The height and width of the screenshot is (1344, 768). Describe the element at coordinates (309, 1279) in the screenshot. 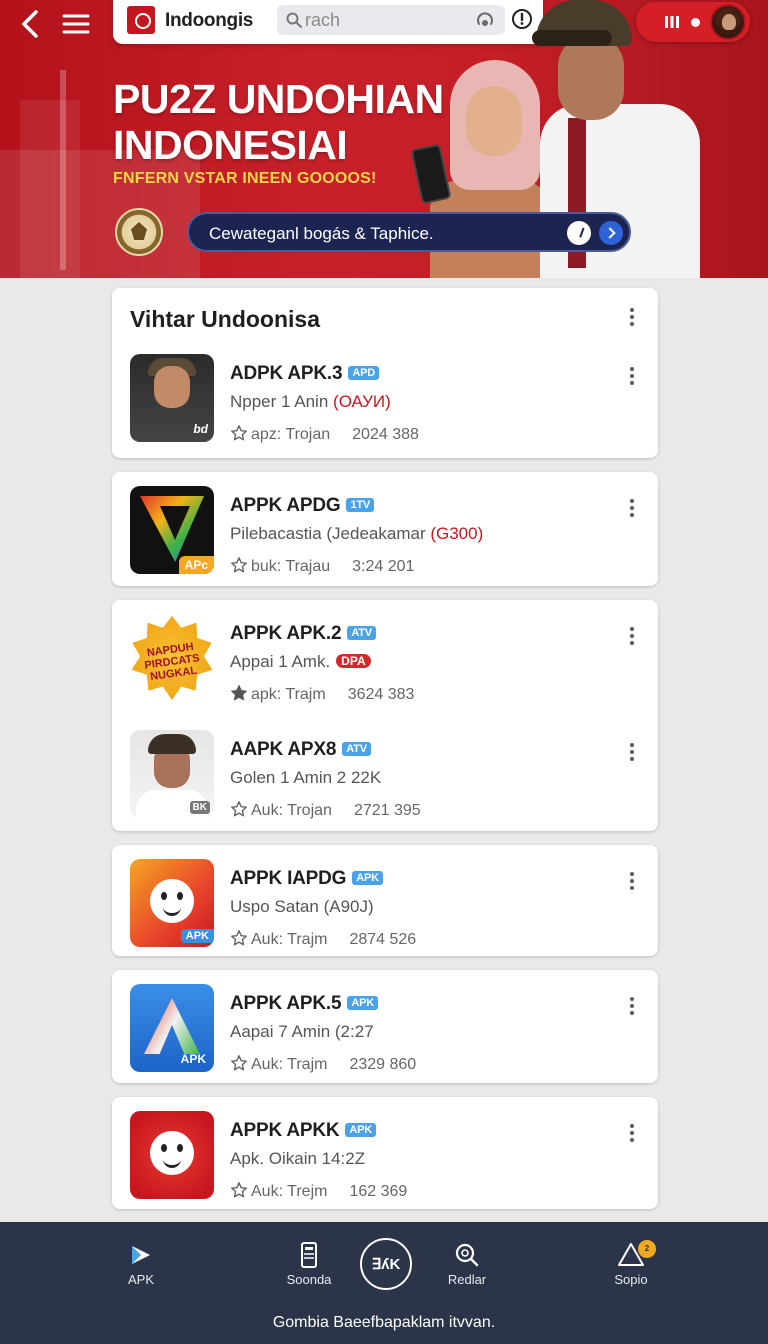

I see `nav-label: Soonda` at that location.